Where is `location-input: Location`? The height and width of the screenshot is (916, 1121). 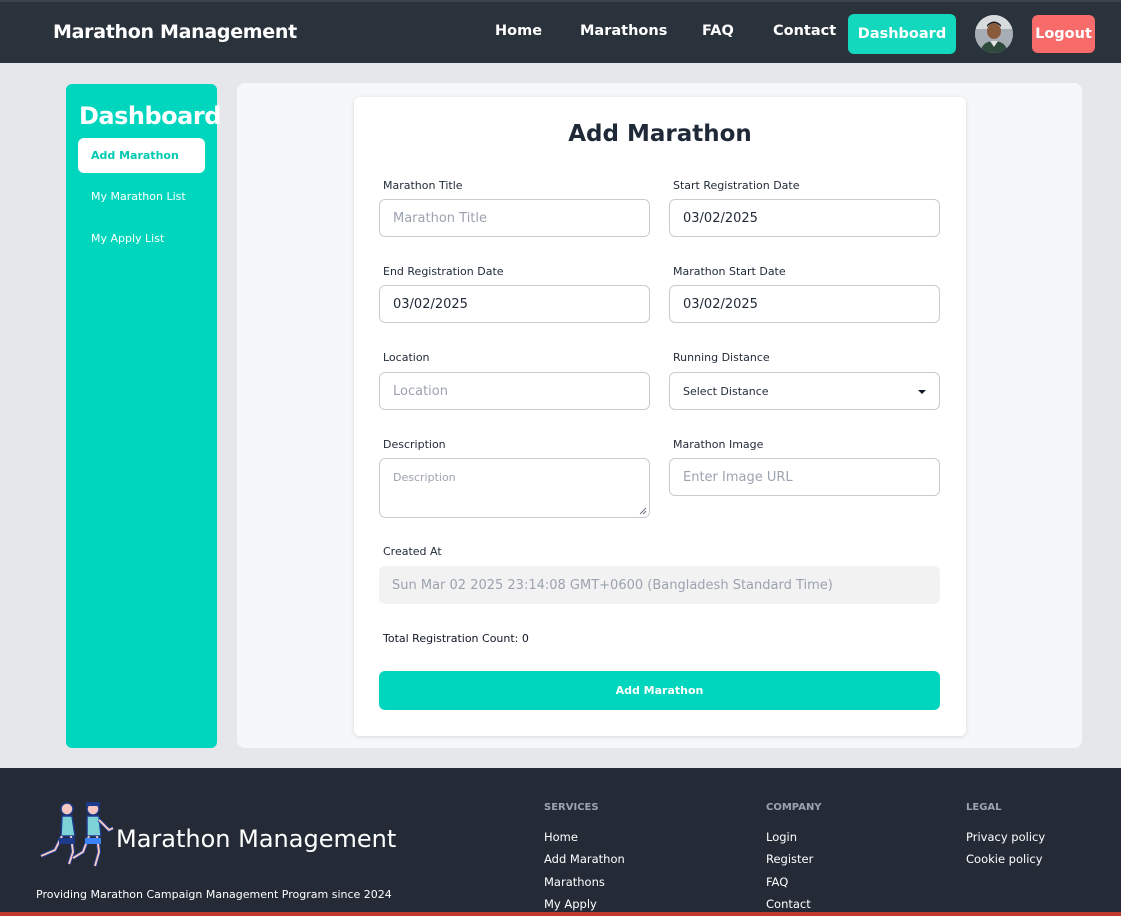
location-input: Location is located at coordinates (514, 391).